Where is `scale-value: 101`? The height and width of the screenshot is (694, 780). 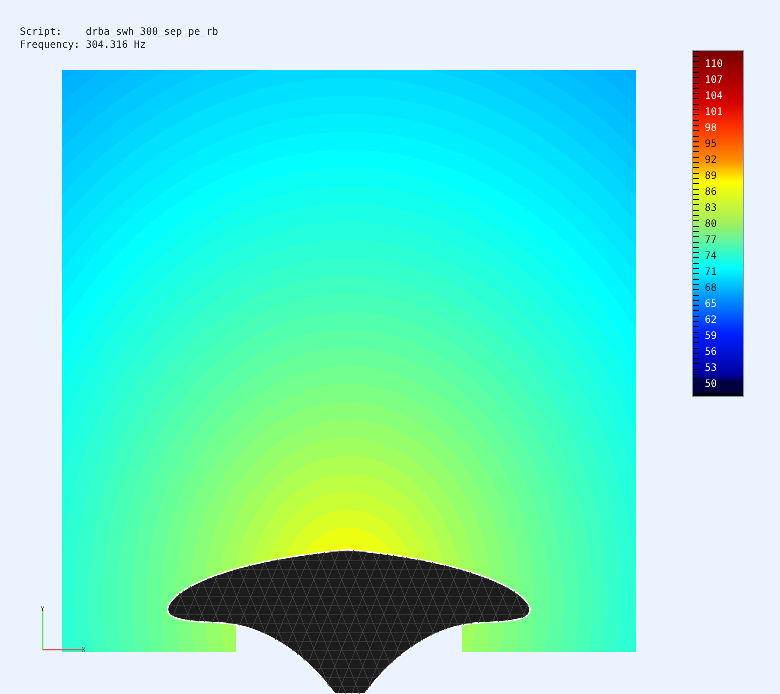
scale-value: 101 is located at coordinates (714, 113).